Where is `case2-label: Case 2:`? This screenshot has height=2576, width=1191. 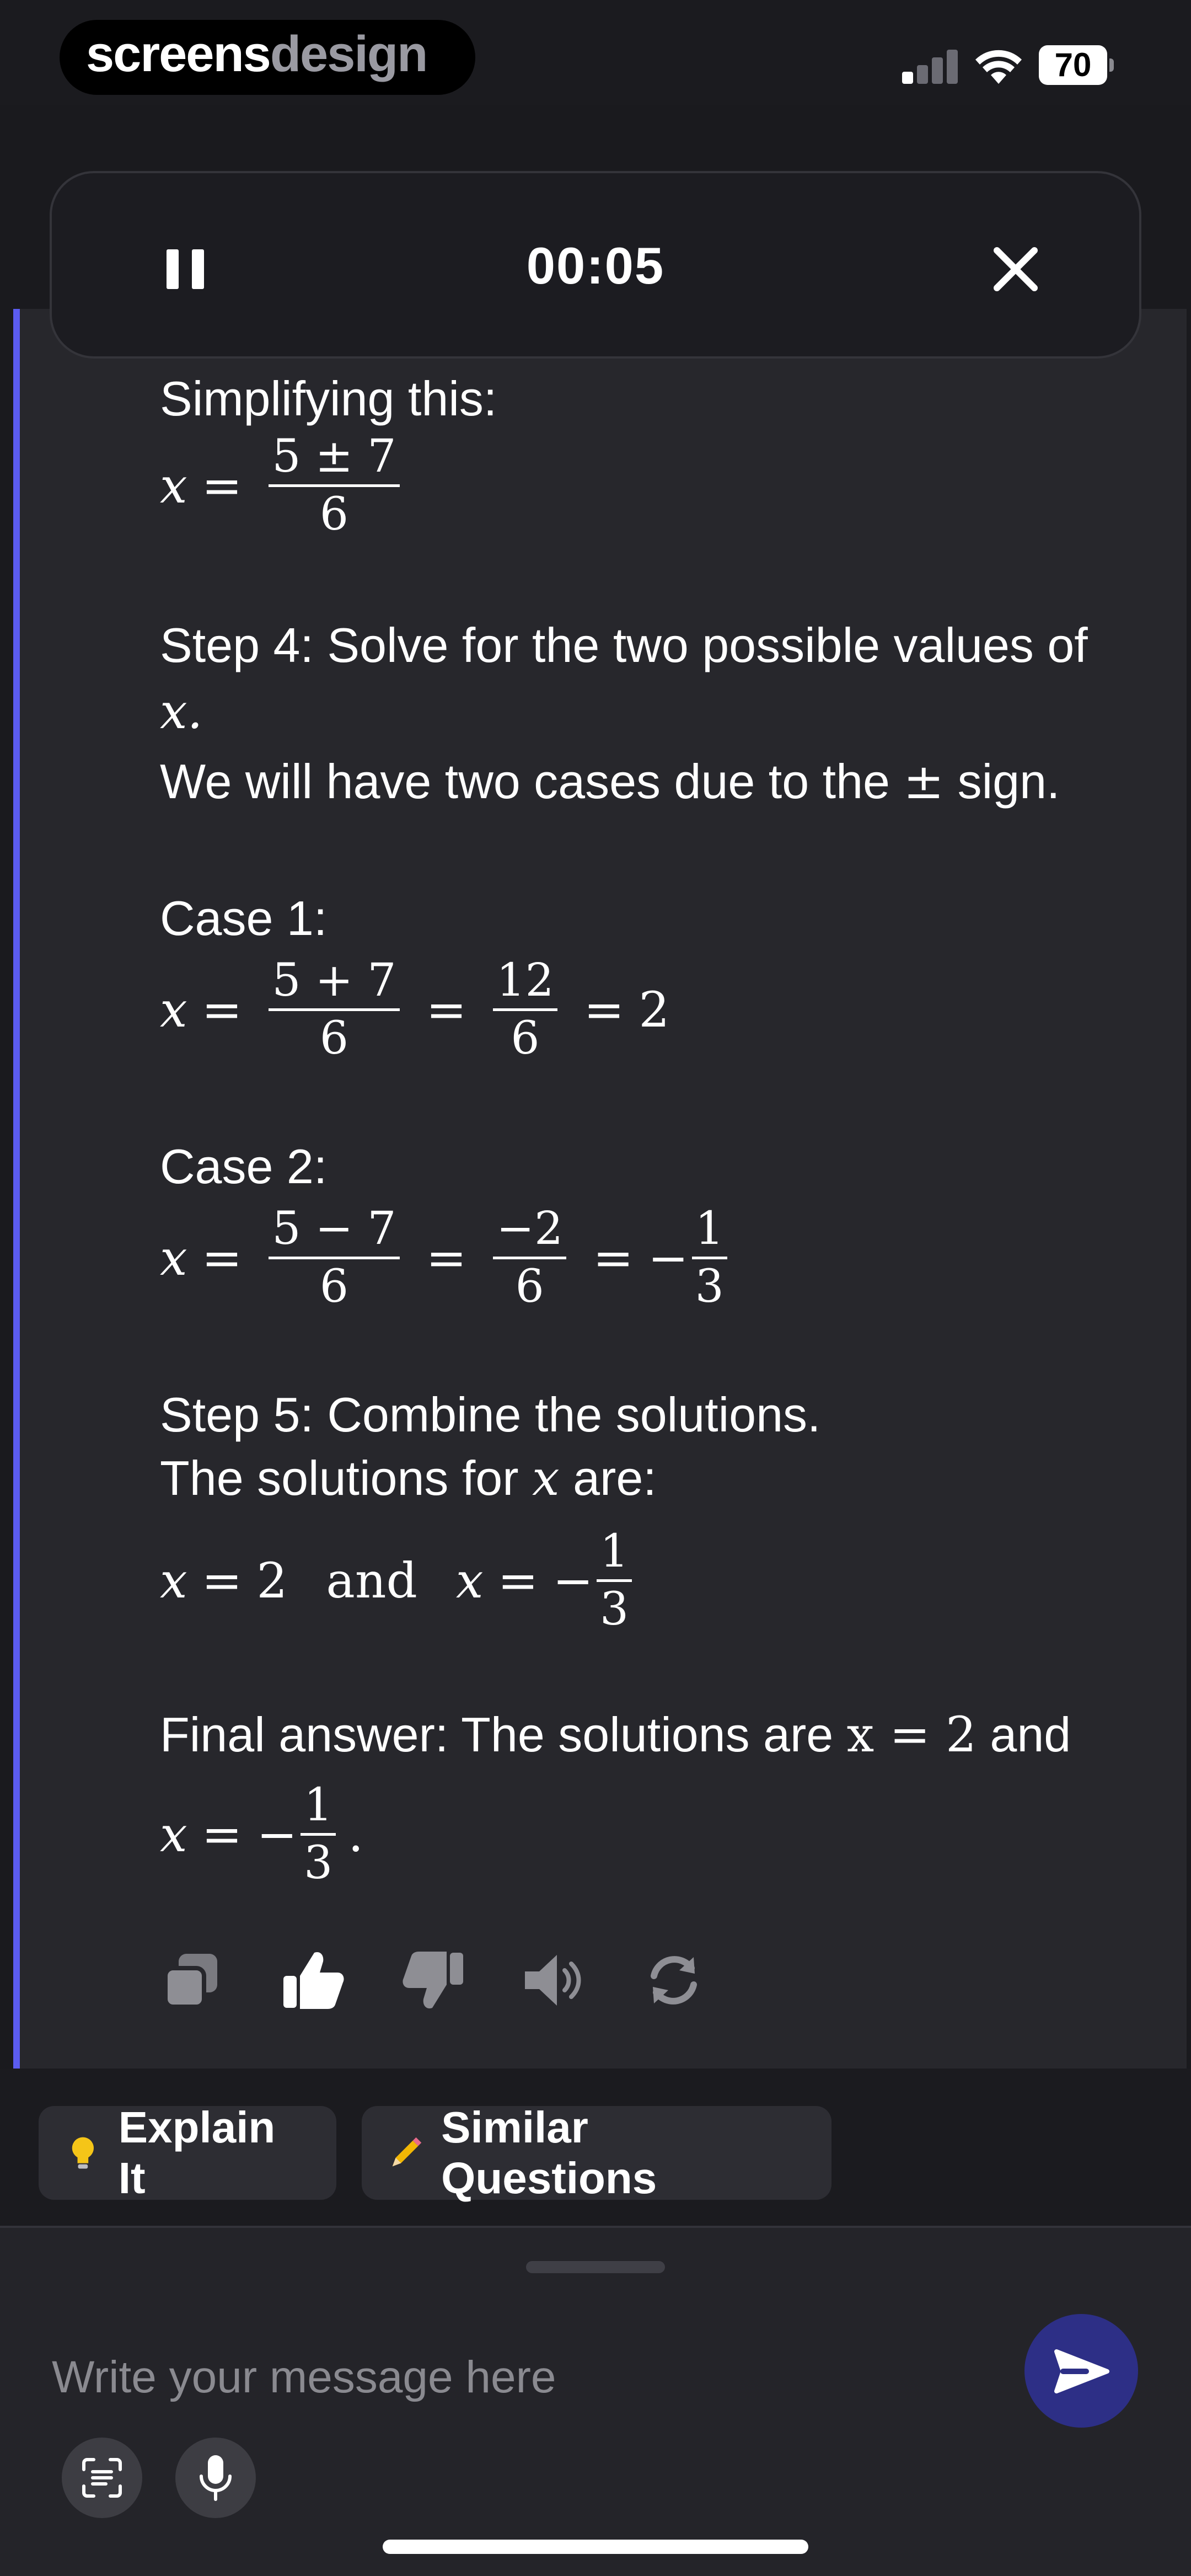 case2-label: Case 2: is located at coordinates (244, 1166).